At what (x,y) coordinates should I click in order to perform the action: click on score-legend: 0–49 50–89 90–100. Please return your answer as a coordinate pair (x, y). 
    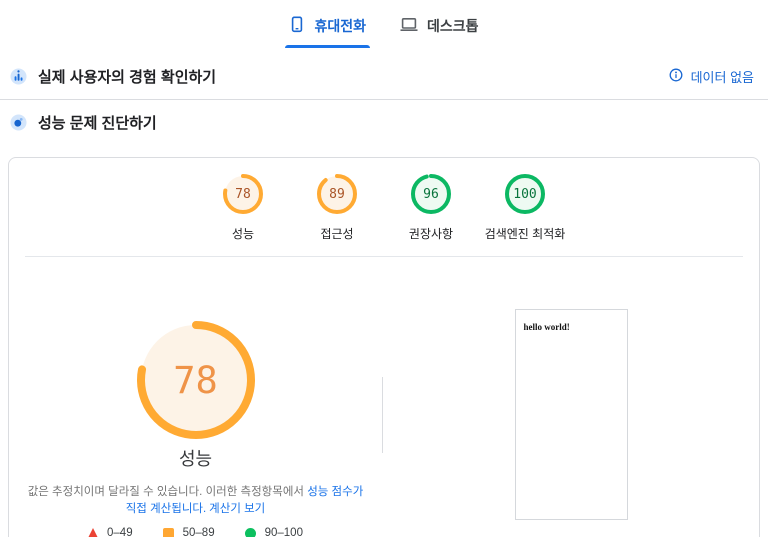
    Looking at the image, I should click on (195, 532).